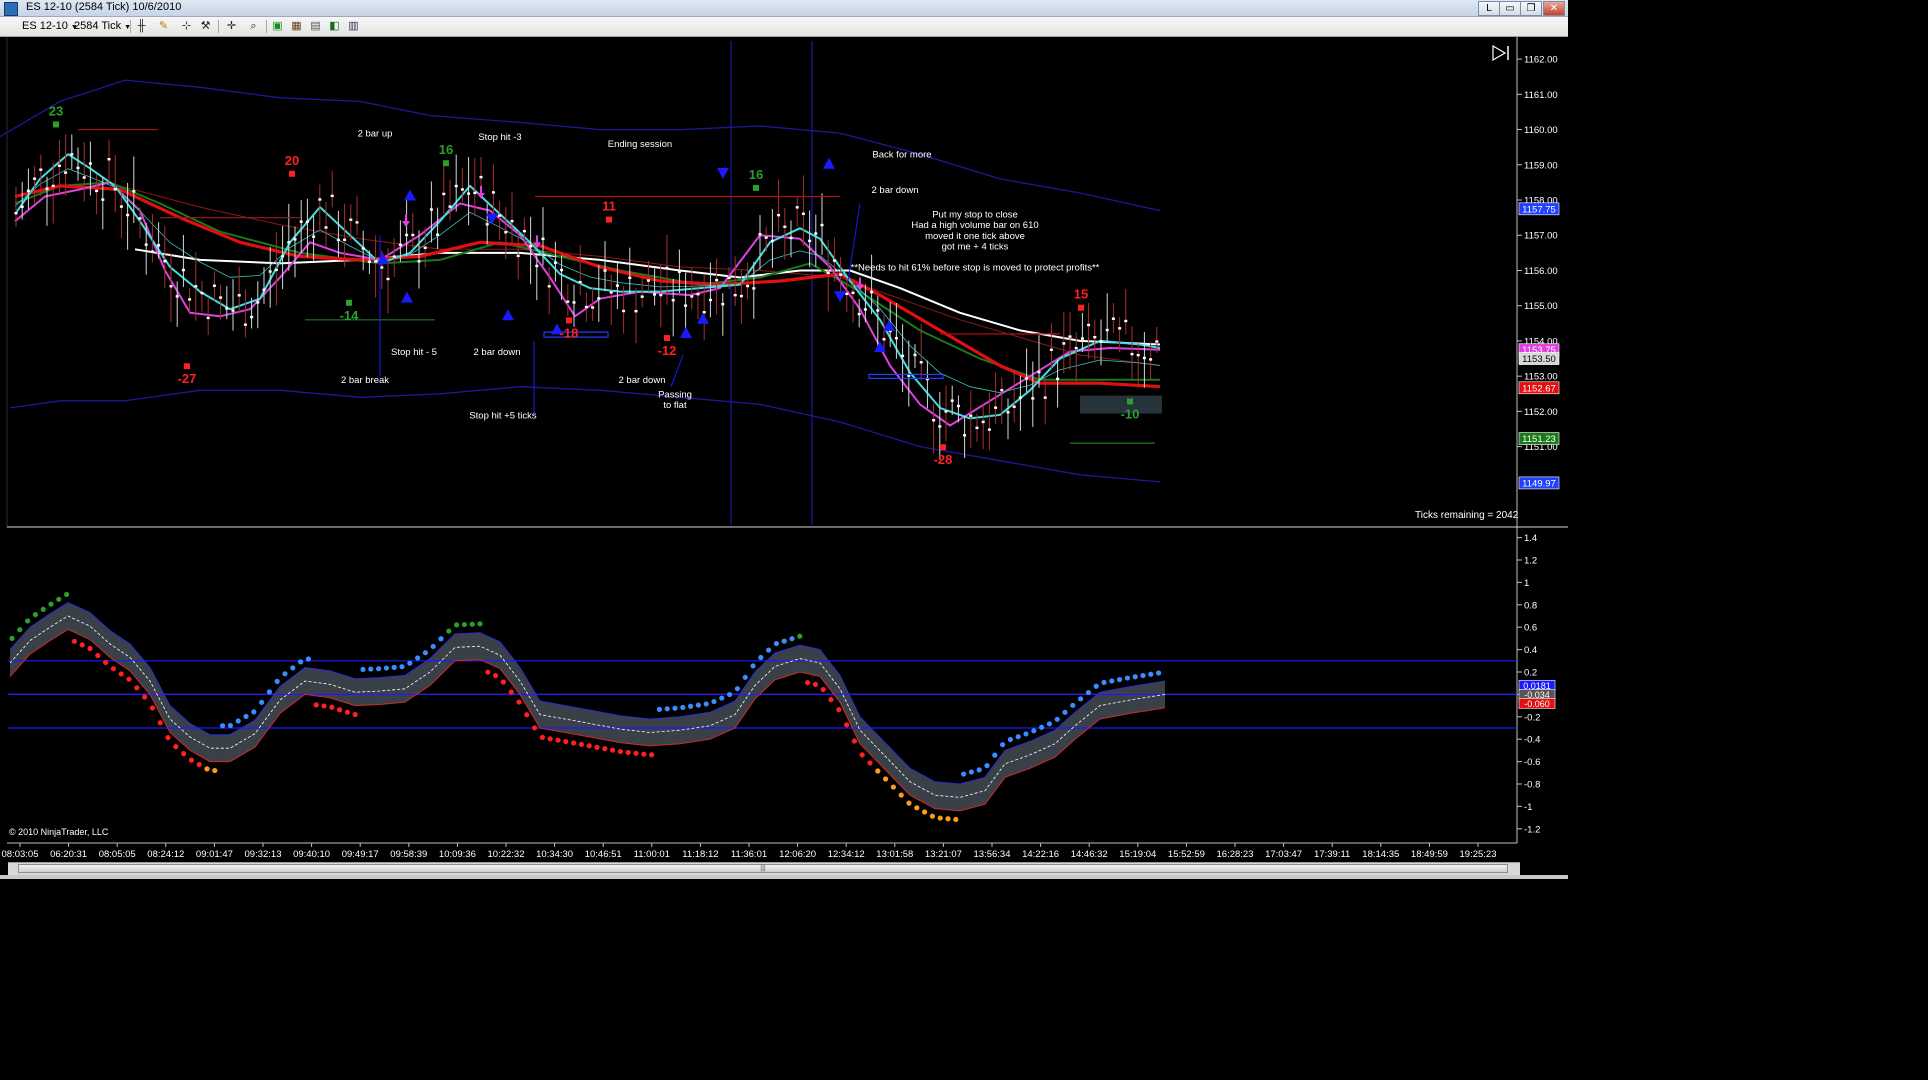  I want to click on add-indicator-icon: ⊹, so click(186, 26).